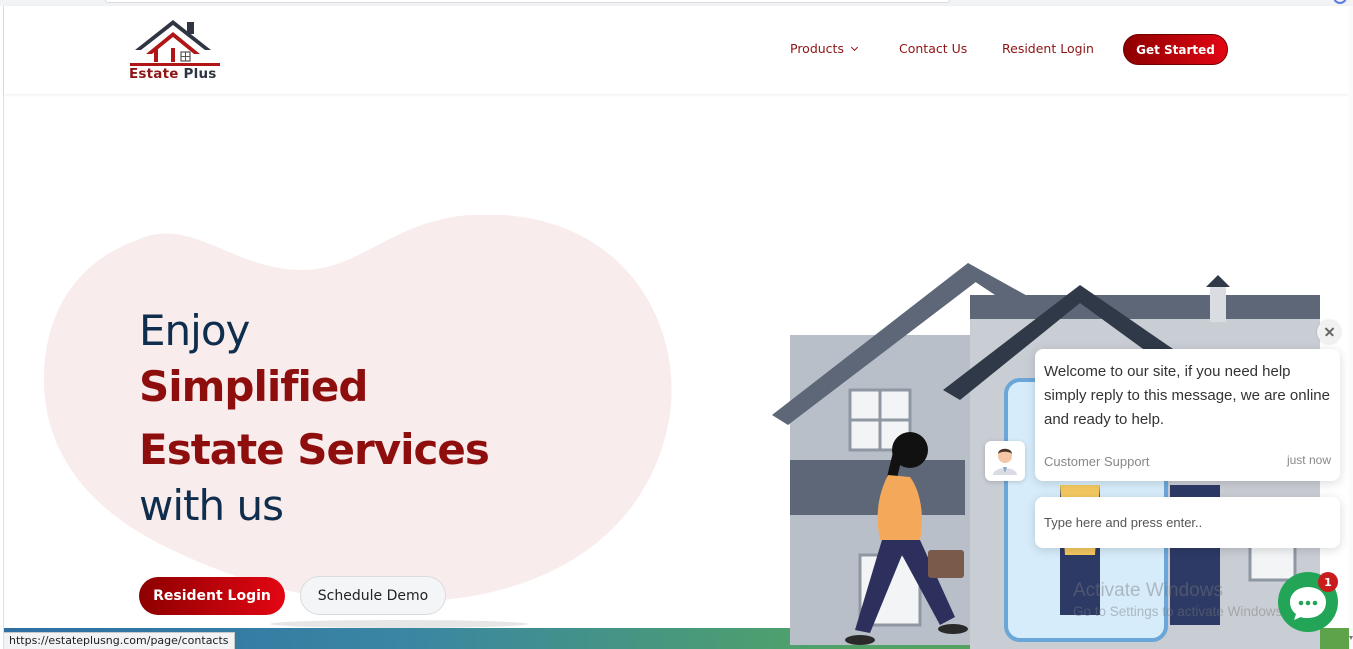 This screenshot has width=1353, height=649. I want to click on extension-icon, so click(1340, 2).